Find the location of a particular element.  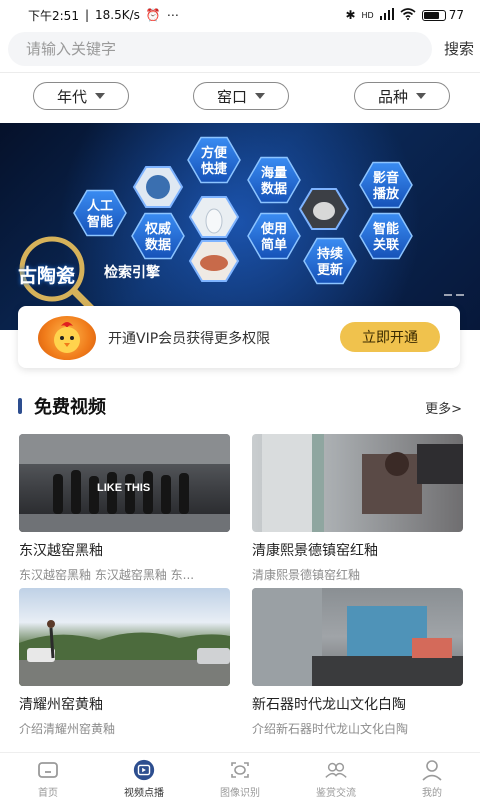

hexagon-label: 简单 is located at coordinates (274, 245).